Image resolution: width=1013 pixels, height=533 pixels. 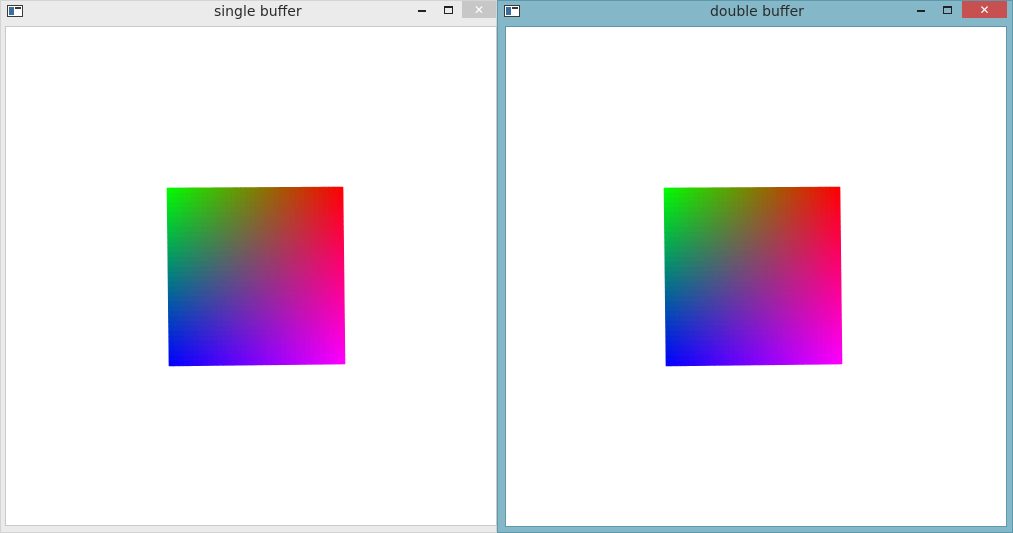 I want to click on window-title: single buffer, so click(x=258, y=12).